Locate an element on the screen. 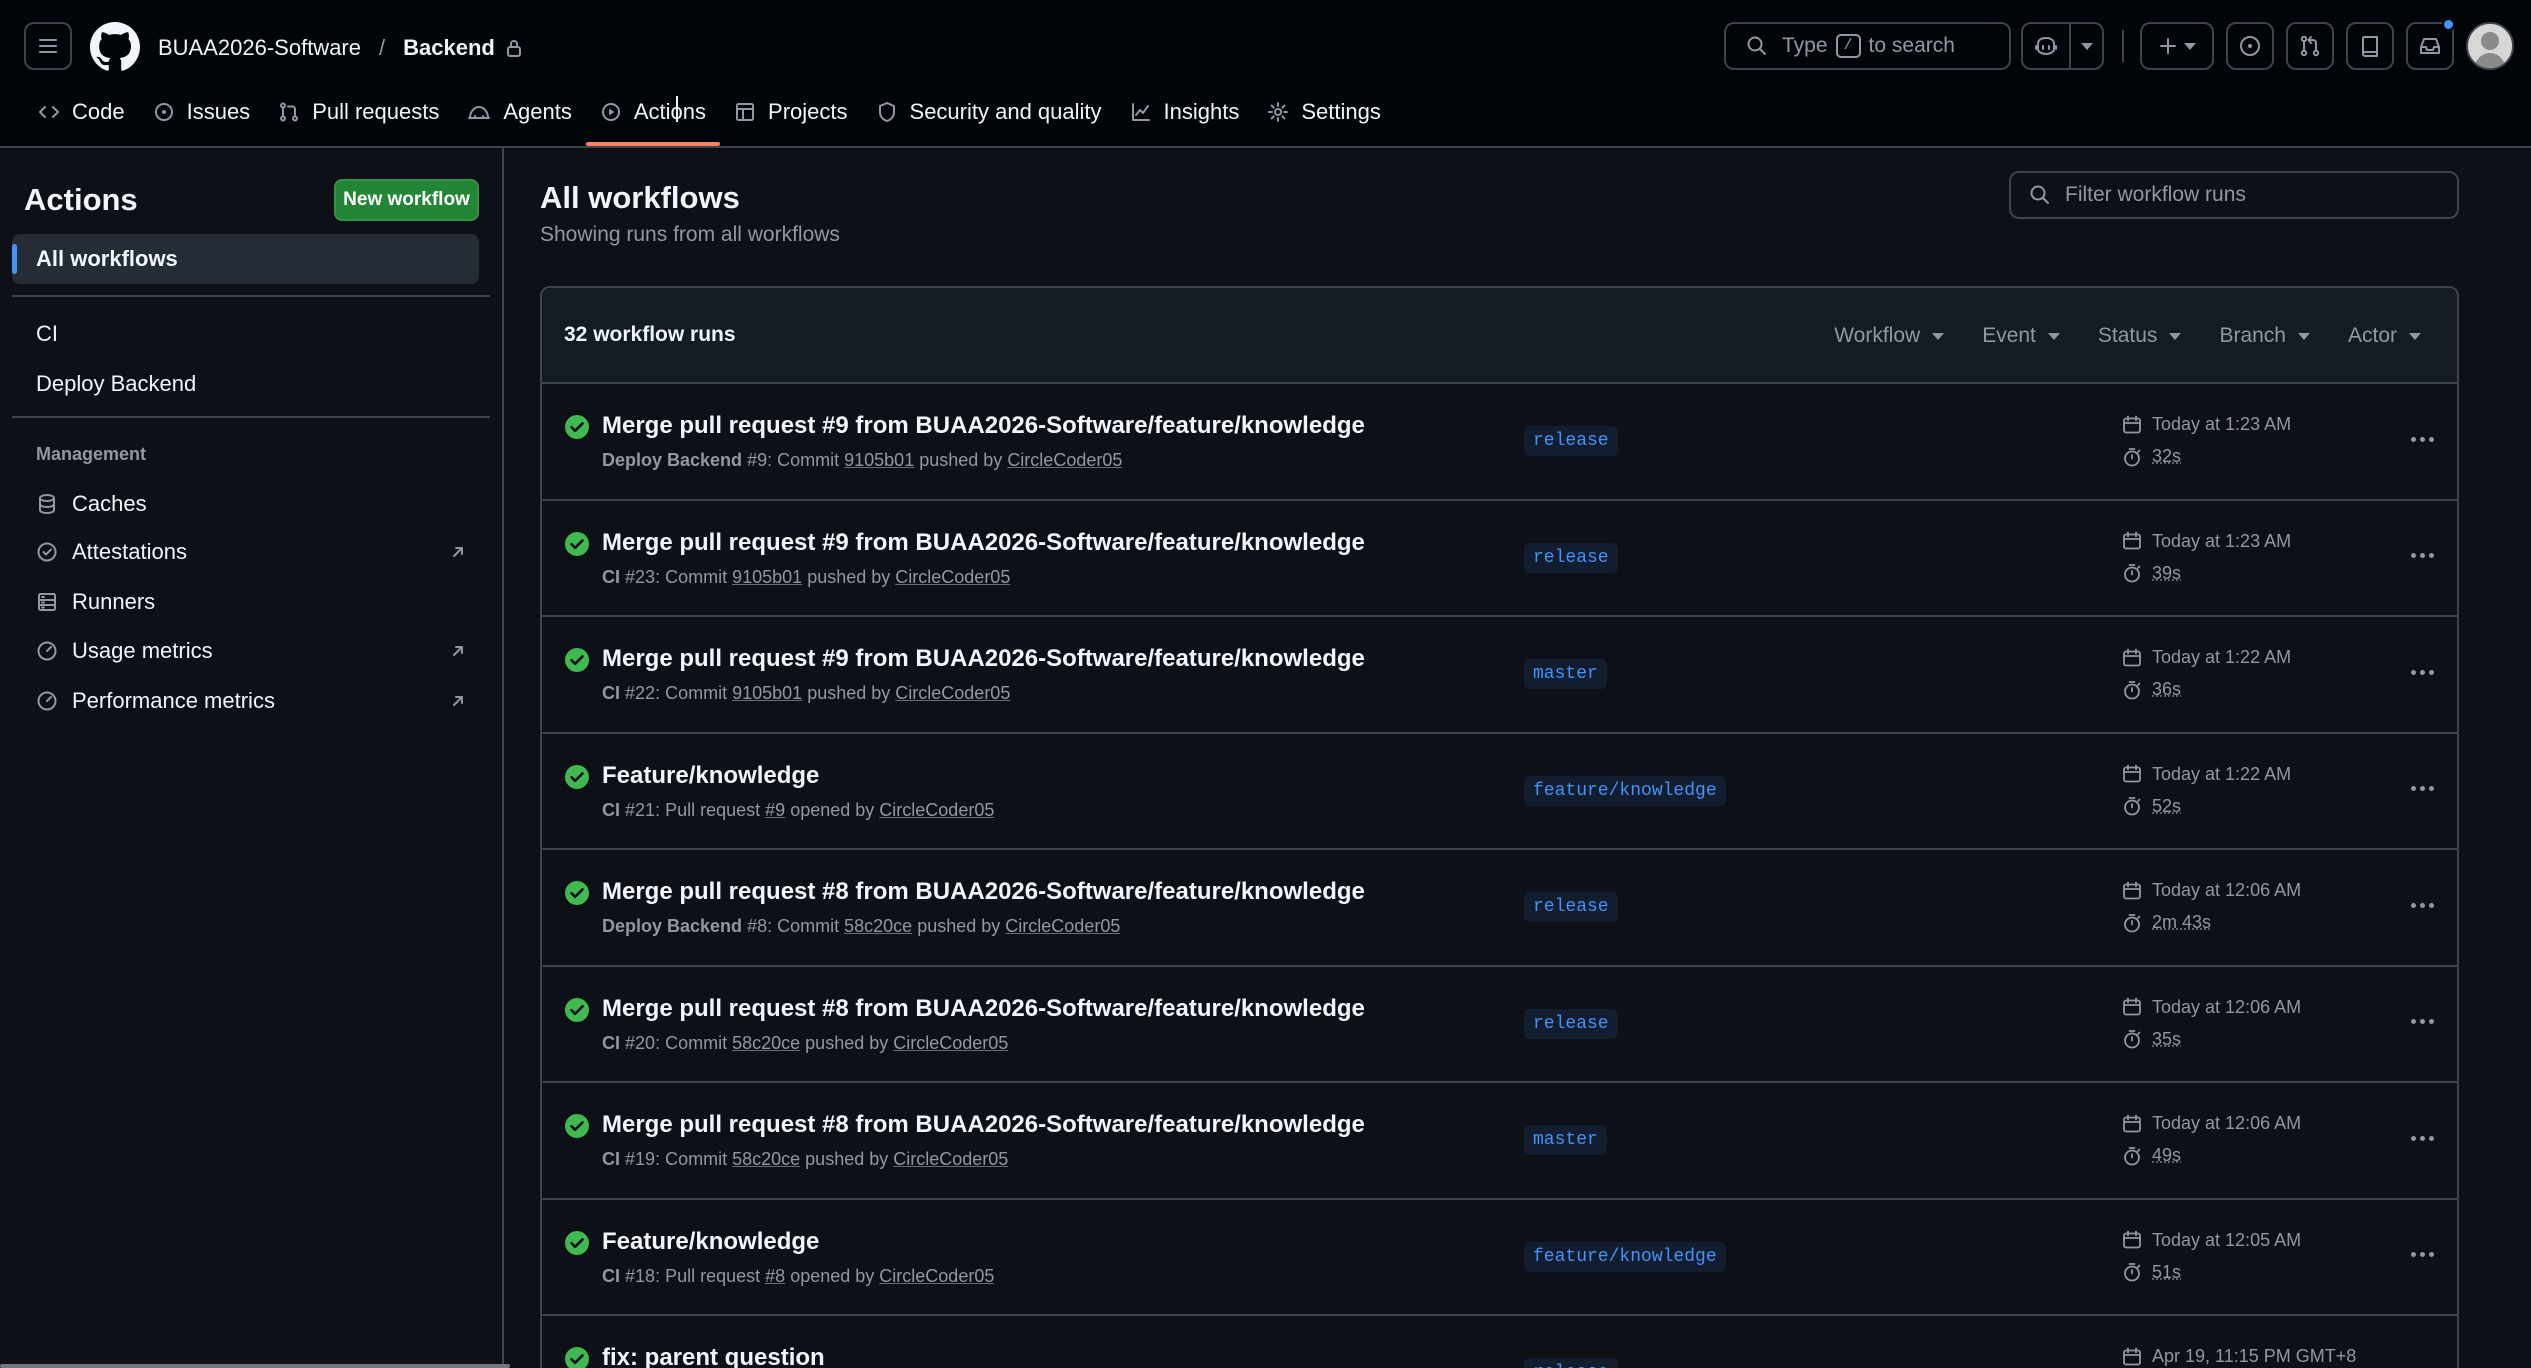 Image resolution: width=2531 pixels, height=1368 pixels. breadcrumb-repo: Backend is located at coordinates (449, 48).